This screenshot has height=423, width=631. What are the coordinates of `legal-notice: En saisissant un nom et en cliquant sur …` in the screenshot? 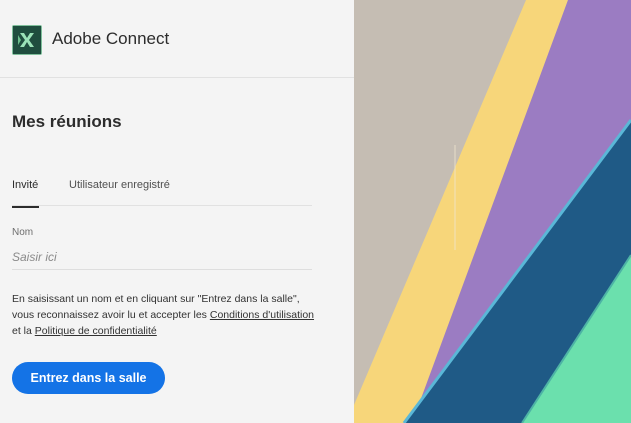 It's located at (167, 315).